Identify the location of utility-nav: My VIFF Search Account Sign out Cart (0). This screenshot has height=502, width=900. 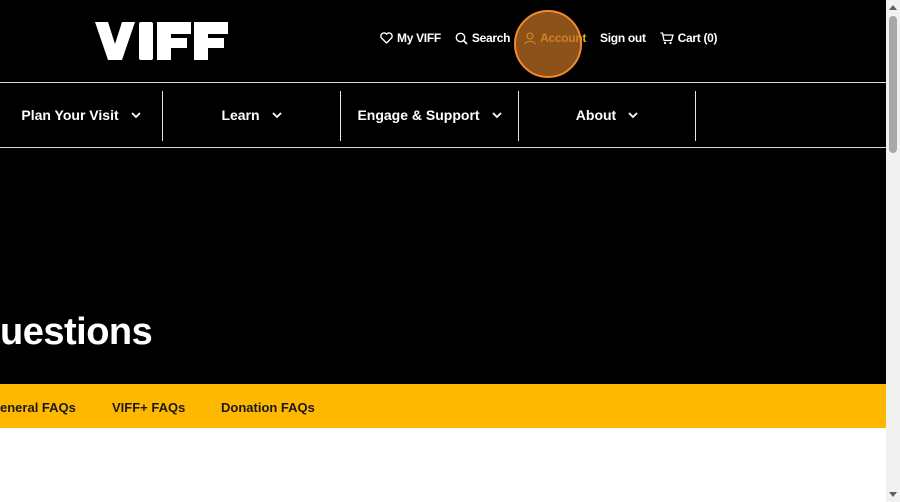
(549, 38).